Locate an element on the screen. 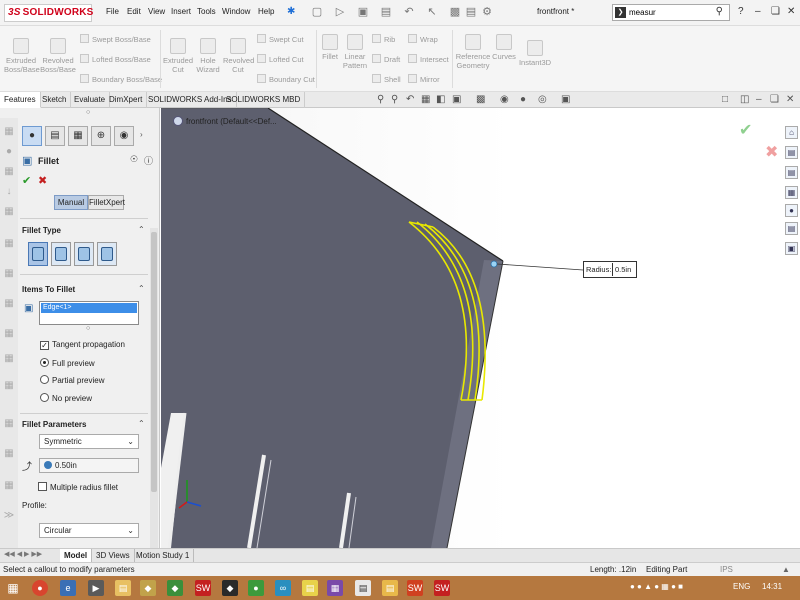 This screenshot has width=800, height=600. chrome-icon: ● is located at coordinates (40, 588).